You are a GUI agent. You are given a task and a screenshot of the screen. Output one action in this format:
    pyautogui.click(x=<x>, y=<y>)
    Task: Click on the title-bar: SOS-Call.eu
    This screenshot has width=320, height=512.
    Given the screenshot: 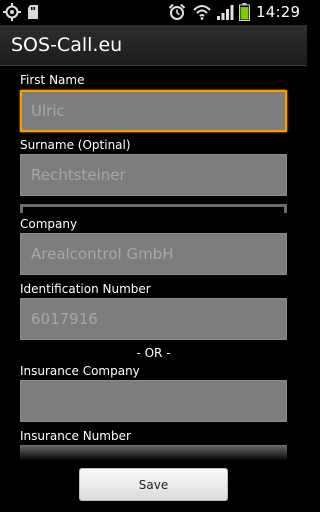 What is the action you would take?
    pyautogui.click(x=153, y=45)
    